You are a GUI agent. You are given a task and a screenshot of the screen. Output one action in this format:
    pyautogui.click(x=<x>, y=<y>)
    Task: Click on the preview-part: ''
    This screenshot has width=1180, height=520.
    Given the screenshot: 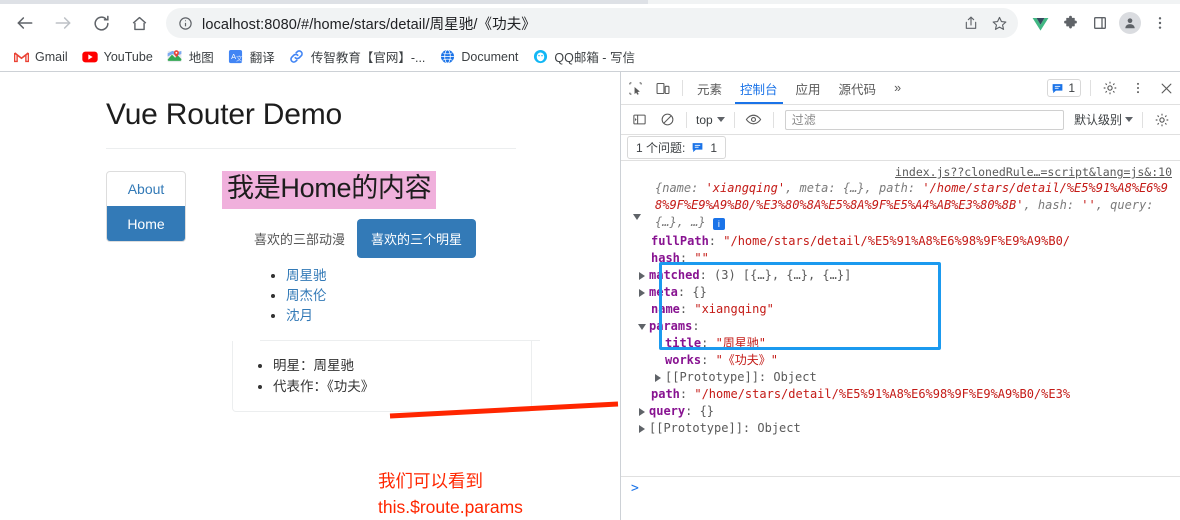 What is the action you would take?
    pyautogui.click(x=1088, y=205)
    